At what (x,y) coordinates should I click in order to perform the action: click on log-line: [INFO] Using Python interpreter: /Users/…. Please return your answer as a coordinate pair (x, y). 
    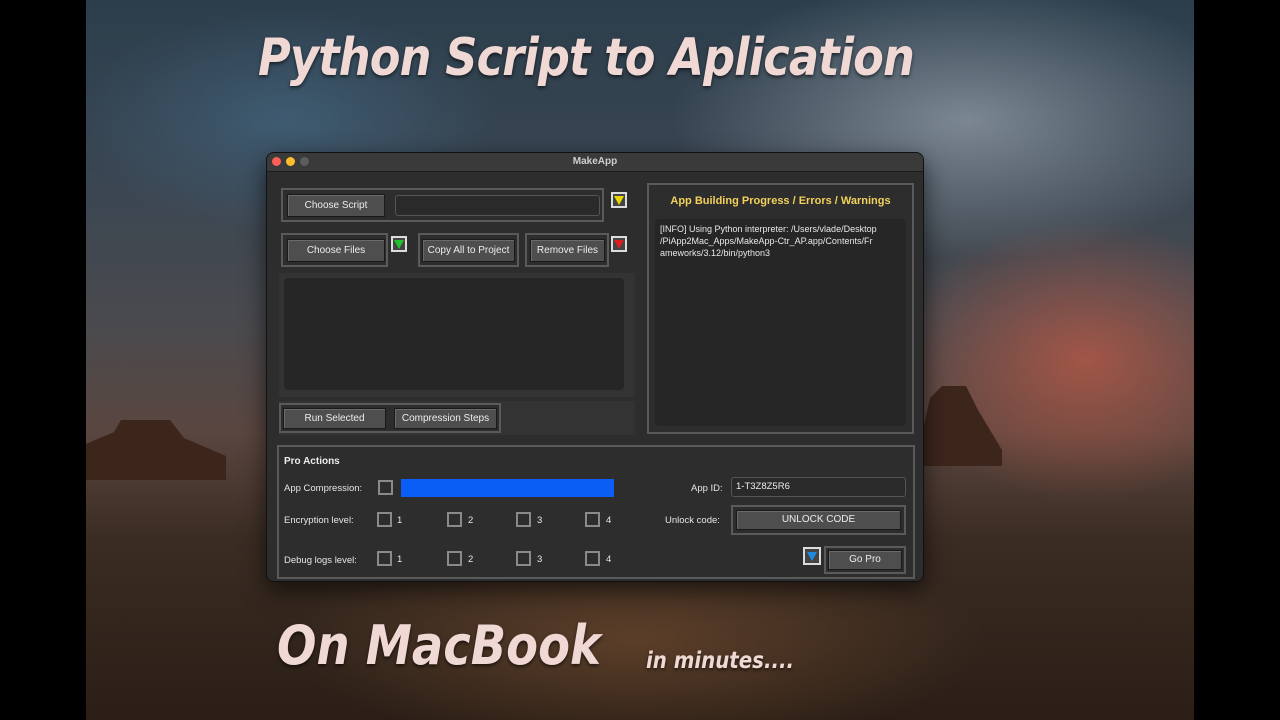
    Looking at the image, I should click on (768, 229).